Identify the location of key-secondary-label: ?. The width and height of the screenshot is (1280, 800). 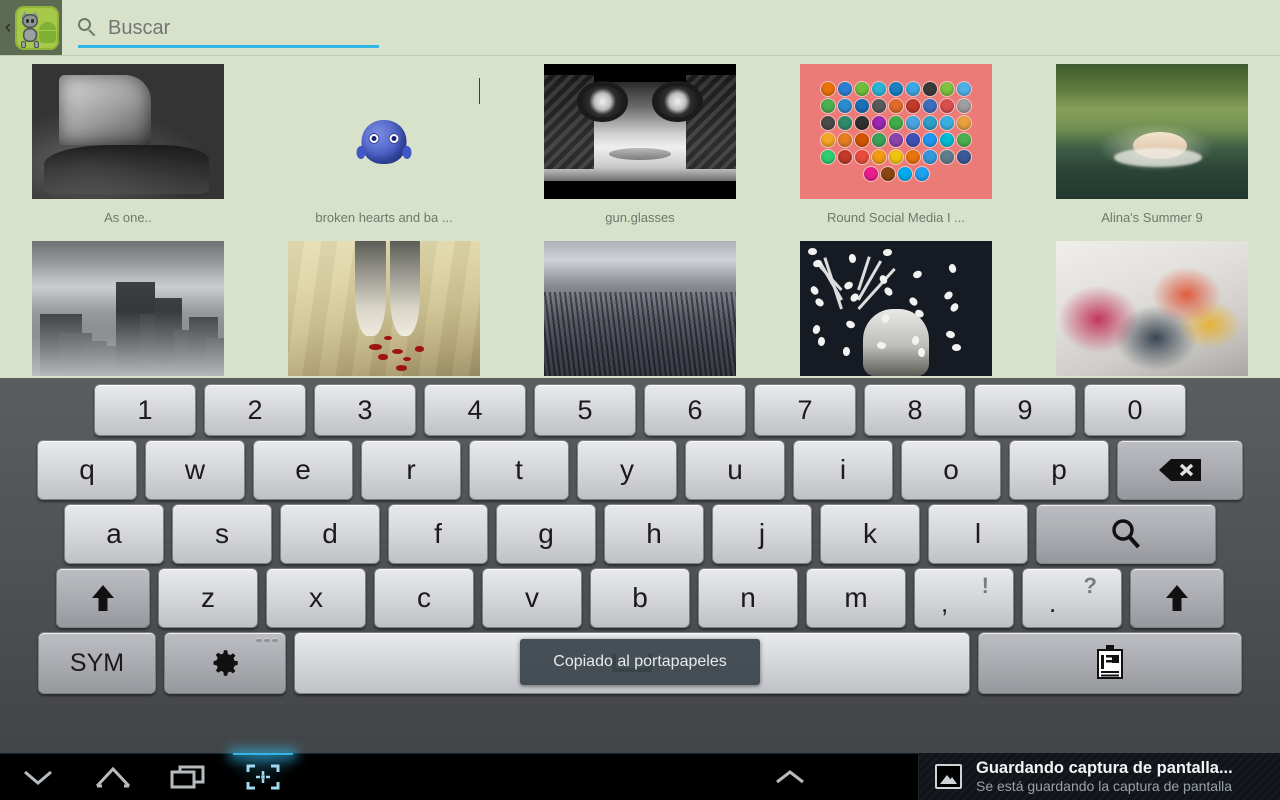
(1090, 585).